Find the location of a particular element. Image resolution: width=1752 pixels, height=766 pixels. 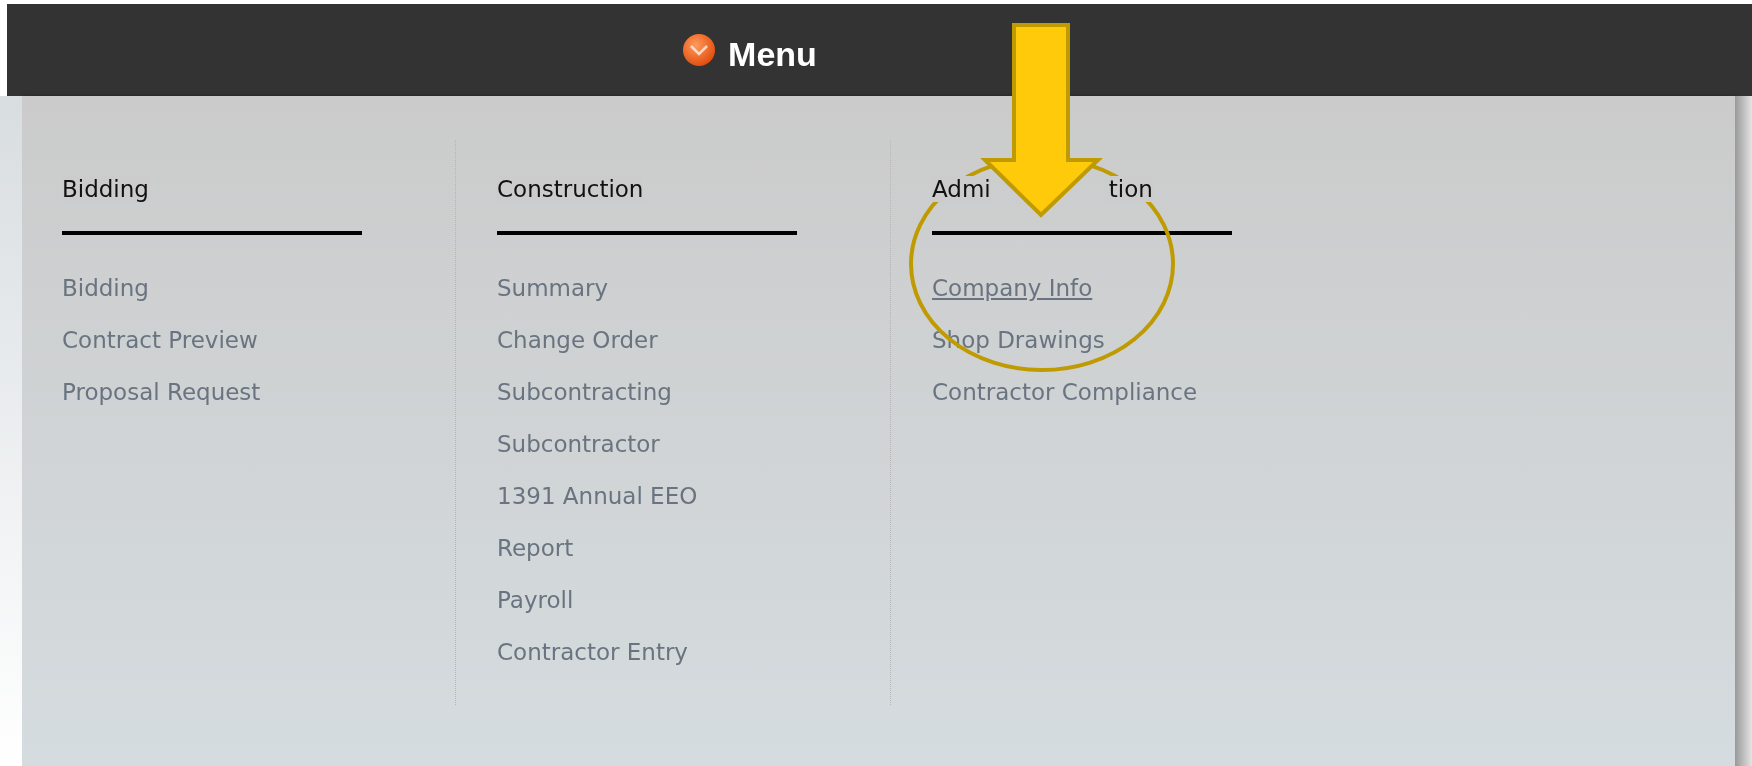

menu-link: Report is located at coordinates (535, 548).